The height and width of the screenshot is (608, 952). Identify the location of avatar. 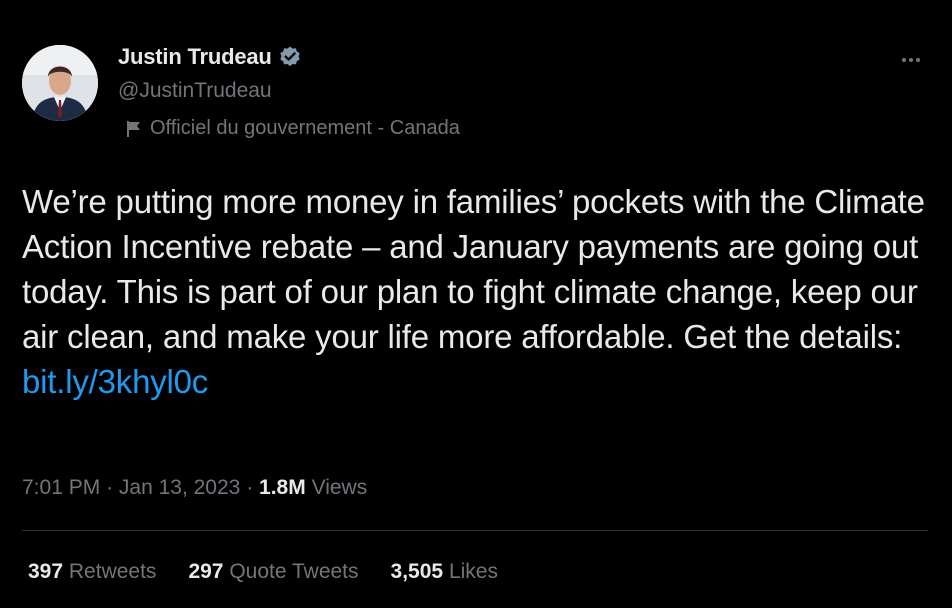
(60, 83).